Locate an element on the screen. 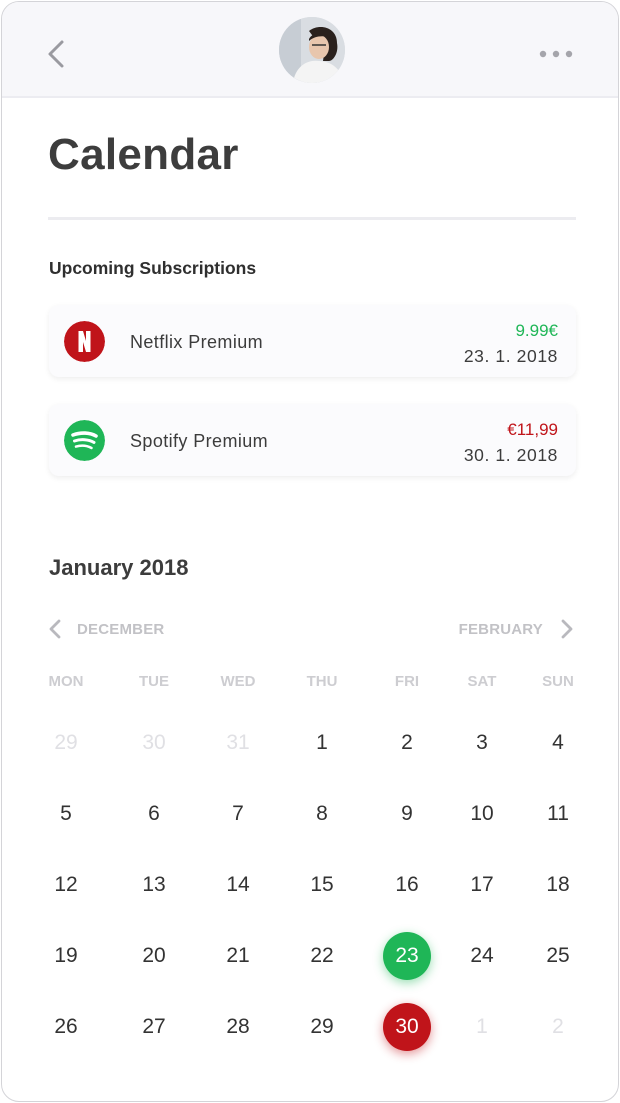  previous-month-label: DECEMBER is located at coordinates (121, 629).